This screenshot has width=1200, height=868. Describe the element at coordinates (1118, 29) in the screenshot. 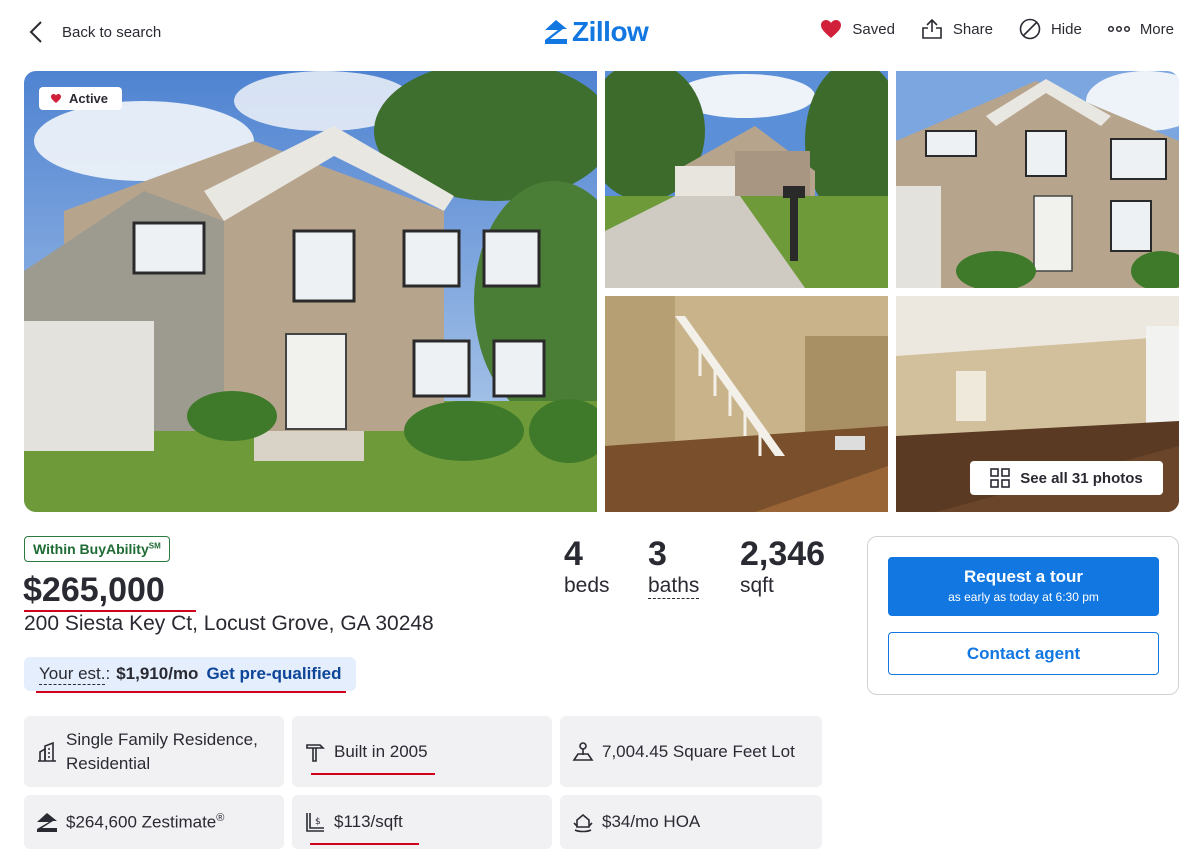

I see `more-dots-icon` at that location.